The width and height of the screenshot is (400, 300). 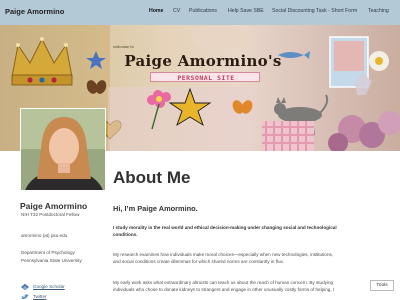 What do you see at coordinates (246, 11) in the screenshot?
I see `nav-help-save-sbe: Help Save SBE` at bounding box center [246, 11].